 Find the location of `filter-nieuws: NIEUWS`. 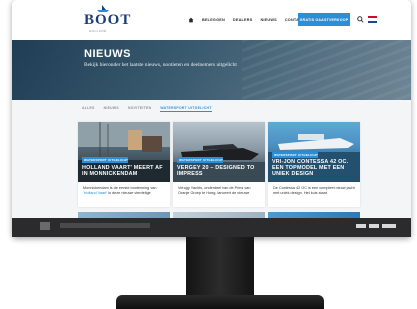

filter-nieuws: NIEUWS is located at coordinates (111, 109).